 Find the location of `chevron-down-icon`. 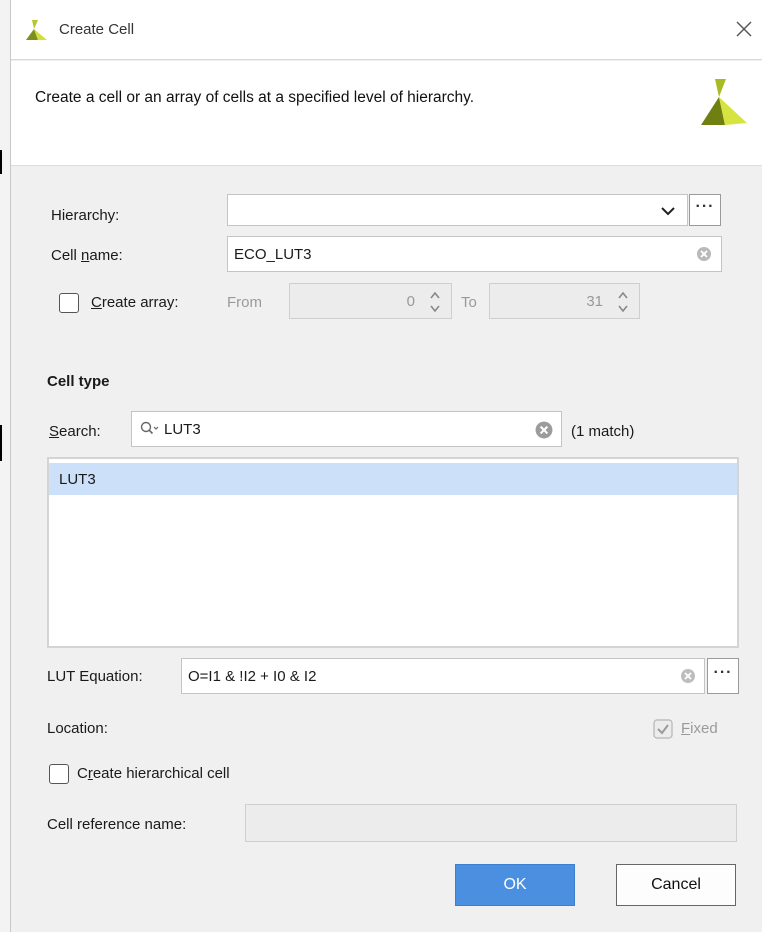

chevron-down-icon is located at coordinates (668, 211).